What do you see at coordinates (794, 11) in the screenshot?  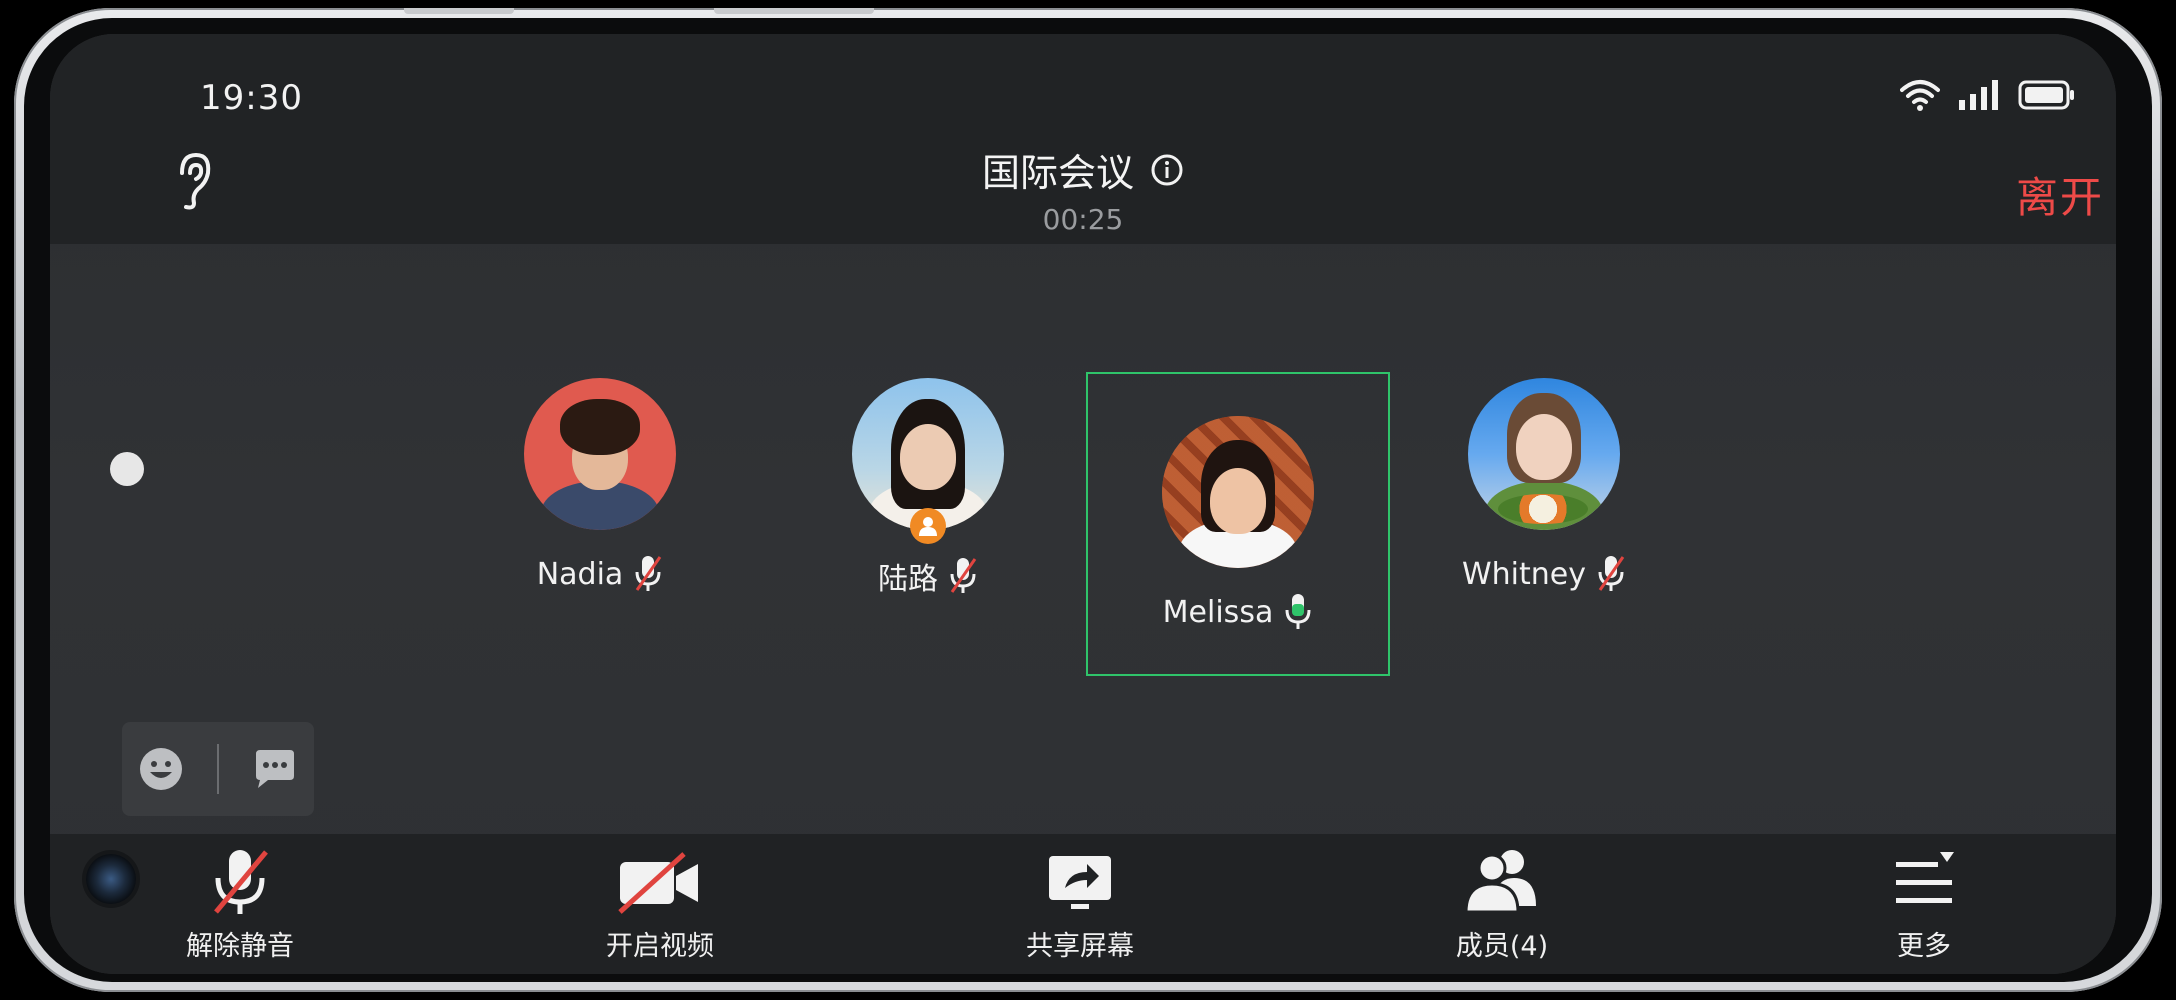 I see `power-button` at bounding box center [794, 11].